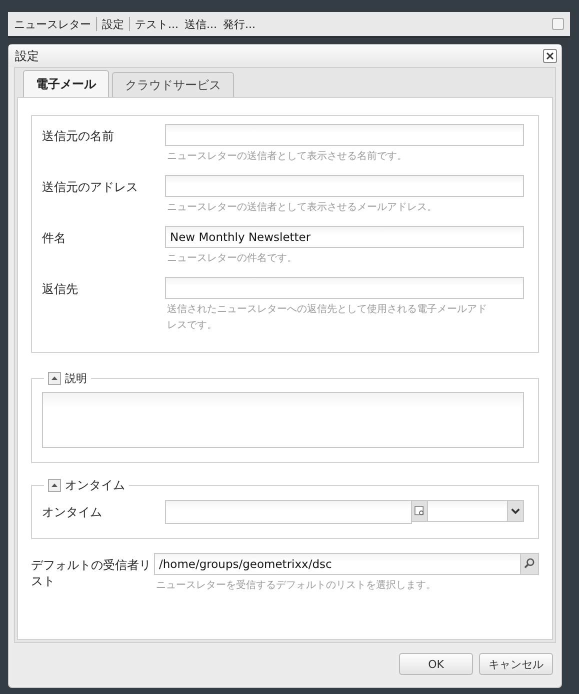  I want to click on help-text: 送信されたニュースレターへの返信先として使用される電子メールアドレスです。, so click(326, 317).